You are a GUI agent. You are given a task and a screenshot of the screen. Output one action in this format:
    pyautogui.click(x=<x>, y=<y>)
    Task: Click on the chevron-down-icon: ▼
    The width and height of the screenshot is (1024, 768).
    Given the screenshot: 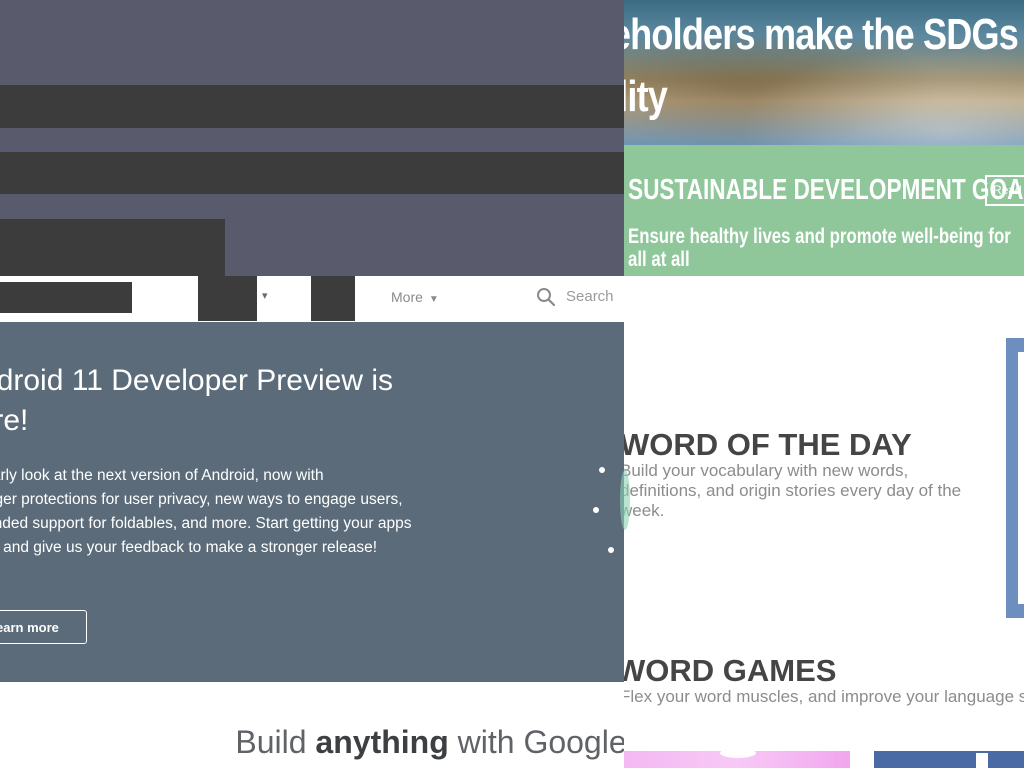 What is the action you would take?
    pyautogui.click(x=433, y=299)
    